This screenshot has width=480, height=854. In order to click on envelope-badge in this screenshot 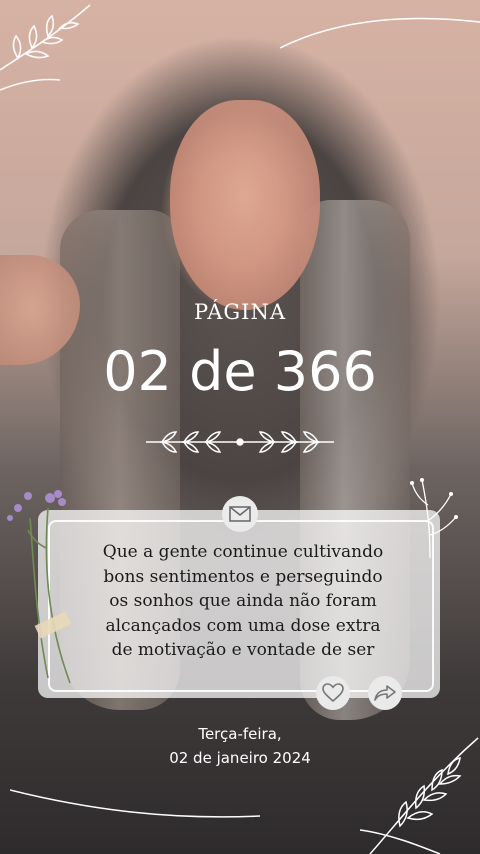, I will do `click(240, 514)`.